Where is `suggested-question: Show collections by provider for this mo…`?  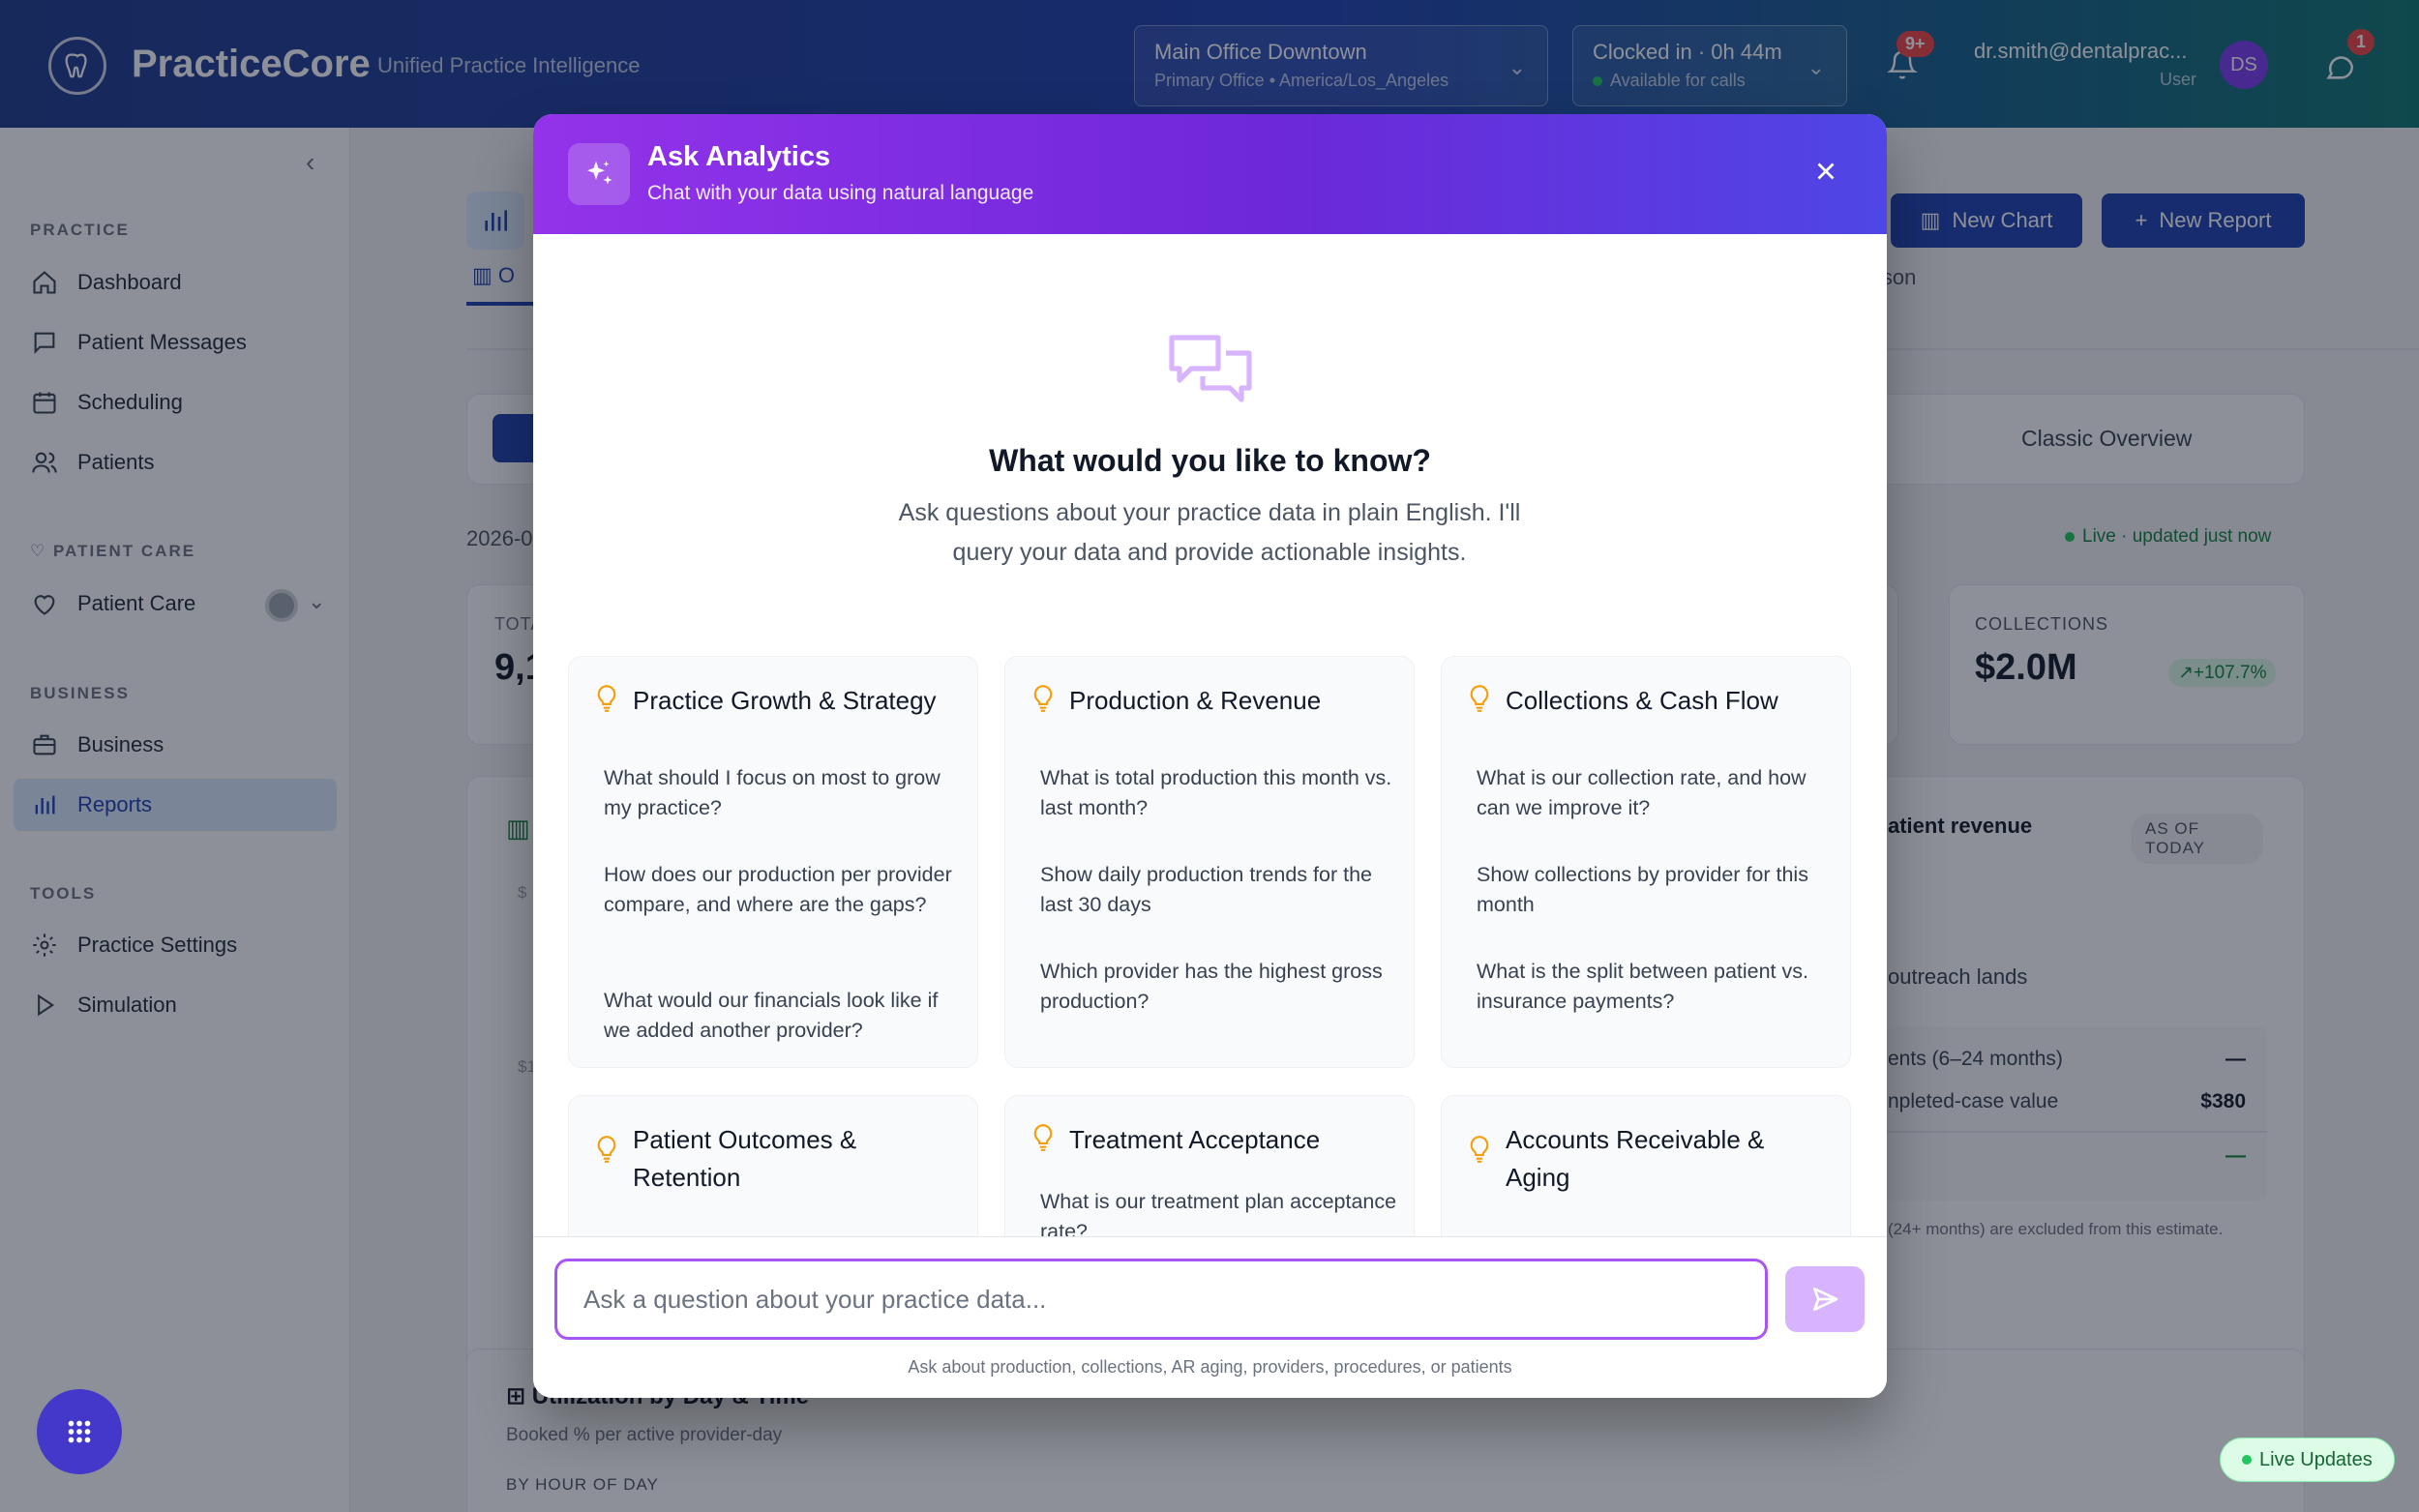 suggested-question: Show collections by provider for this mo… is located at coordinates (1656, 890).